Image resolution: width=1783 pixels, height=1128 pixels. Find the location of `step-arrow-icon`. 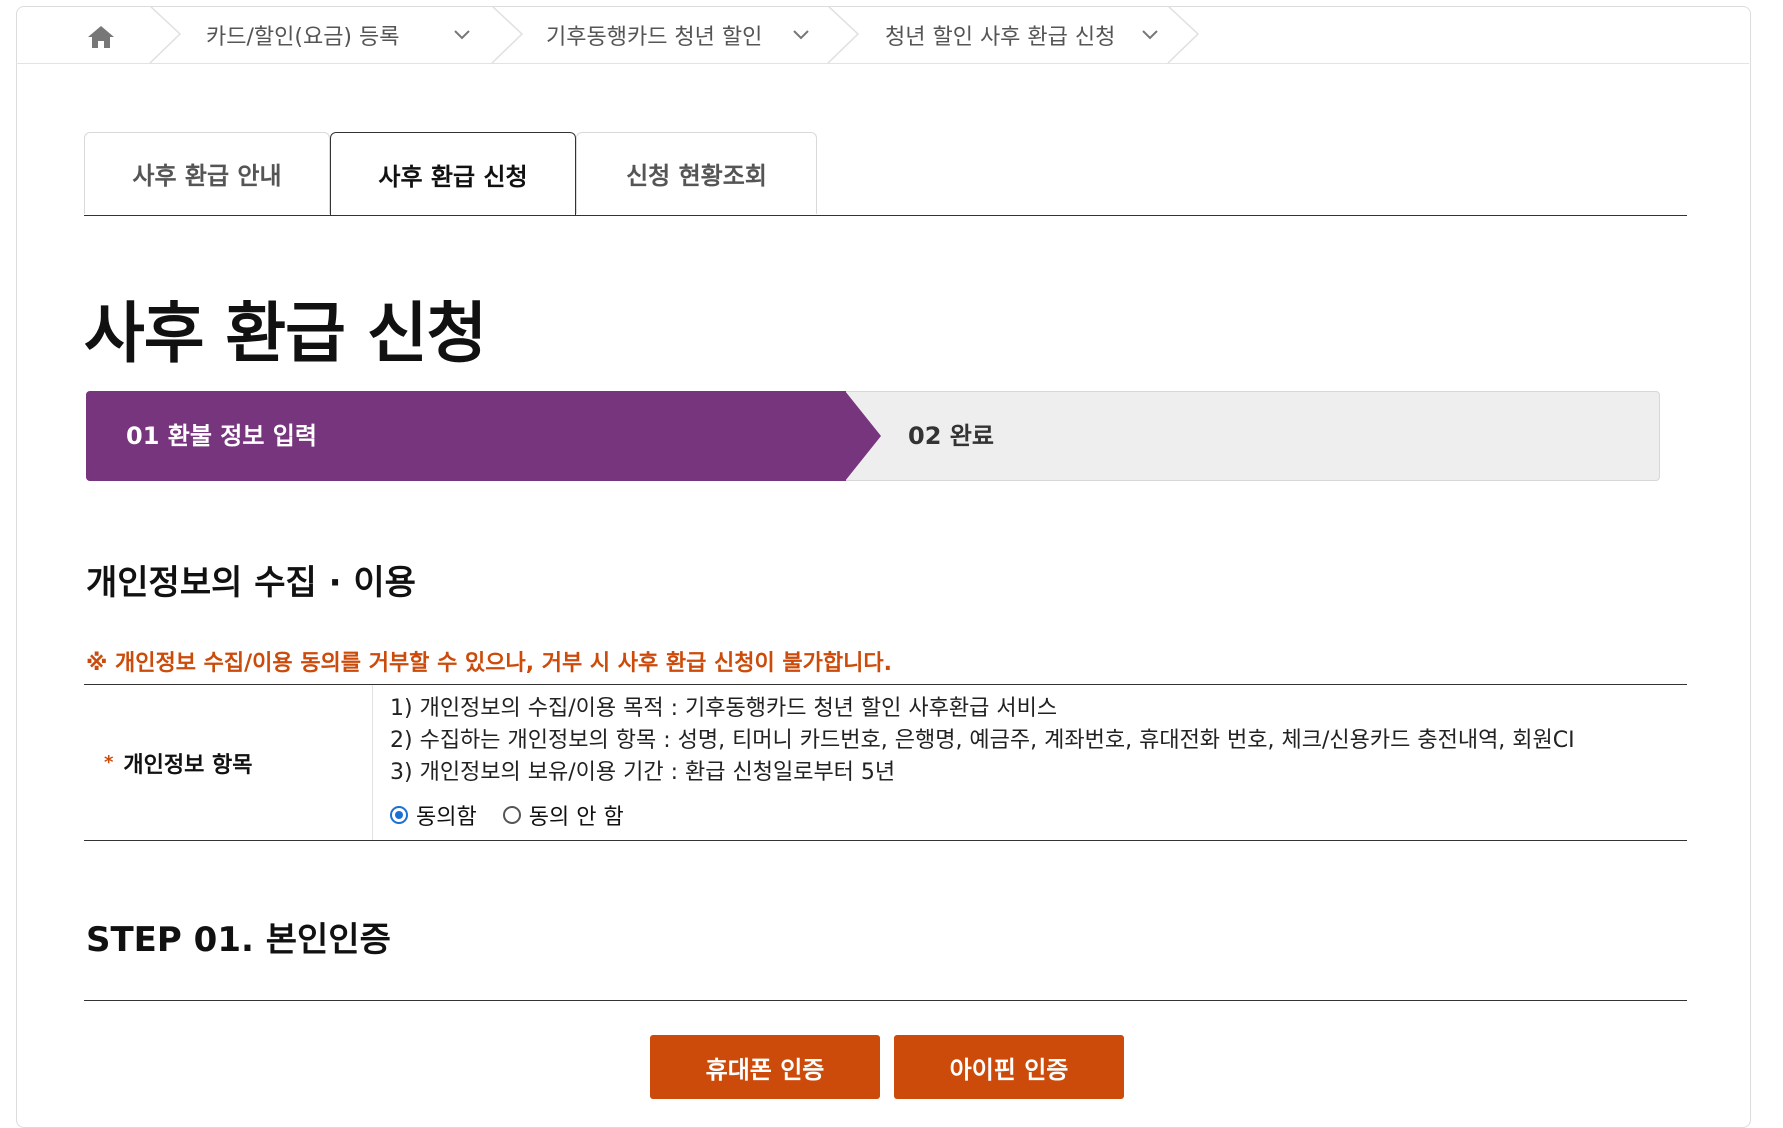

step-arrow-icon is located at coordinates (863, 436).